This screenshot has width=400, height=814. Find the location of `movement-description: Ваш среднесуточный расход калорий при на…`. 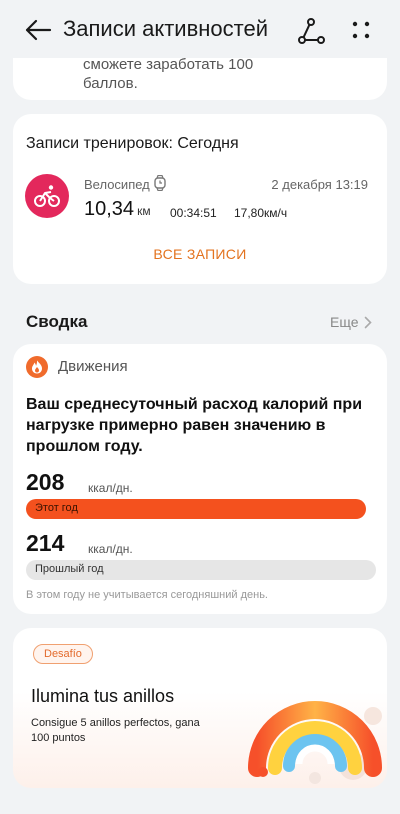

movement-description: Ваш среднесуточный расход калорий при на… is located at coordinates (194, 425).